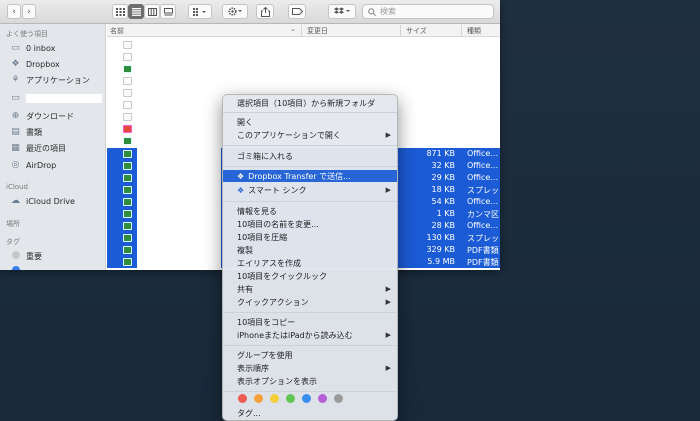 This screenshot has height=421, width=700. Describe the element at coordinates (14, 11) in the screenshot. I see `back-button: ‹` at that location.